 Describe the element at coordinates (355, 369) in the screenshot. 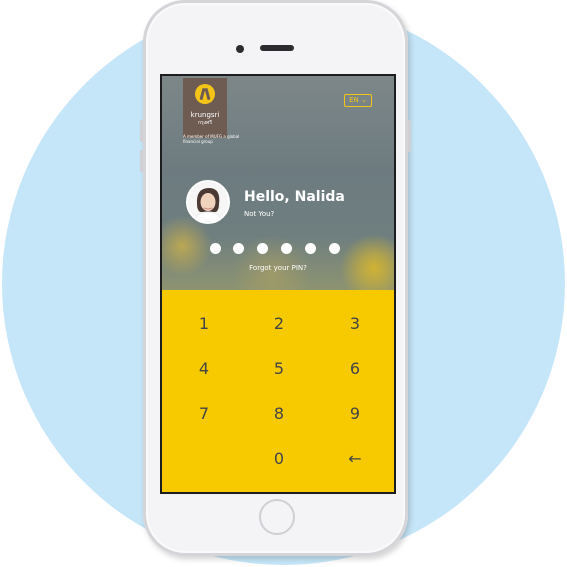

I see `key-6: 6` at that location.